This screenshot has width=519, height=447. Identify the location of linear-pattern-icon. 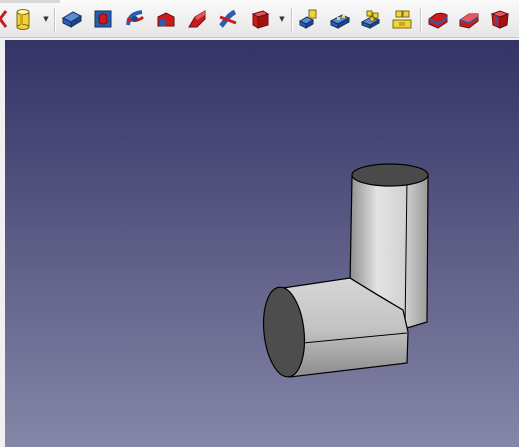
(340, 19).